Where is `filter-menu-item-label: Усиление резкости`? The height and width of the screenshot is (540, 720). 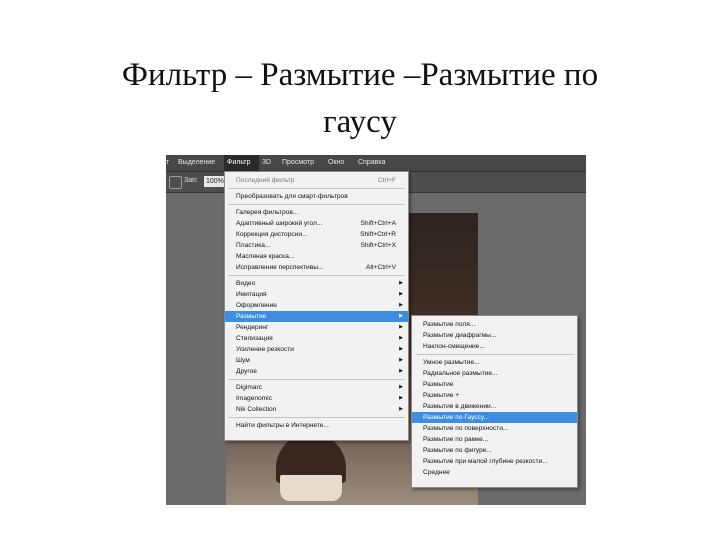 filter-menu-item-label: Усиление резкости is located at coordinates (265, 349).